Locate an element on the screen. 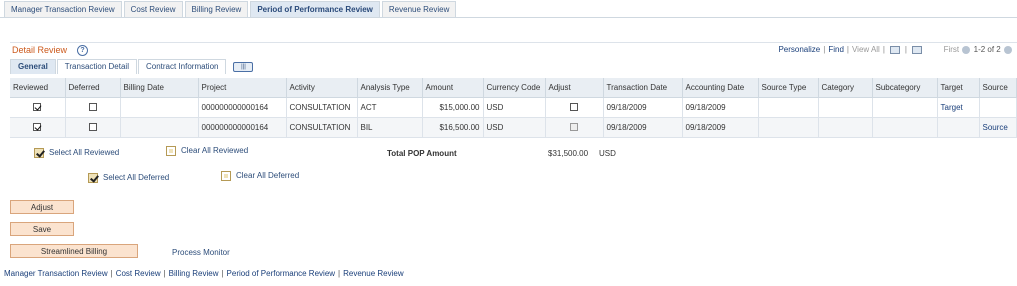 The image size is (1017, 286). bottom-link-cost-review: Cost Review is located at coordinates (138, 273).